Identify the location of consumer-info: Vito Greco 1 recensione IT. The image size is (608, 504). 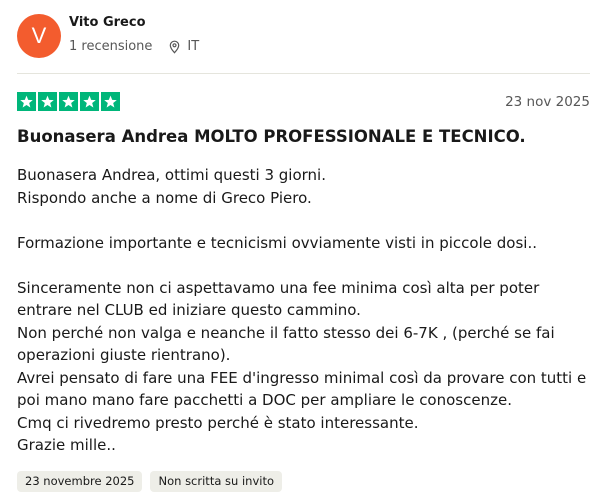
(134, 34).